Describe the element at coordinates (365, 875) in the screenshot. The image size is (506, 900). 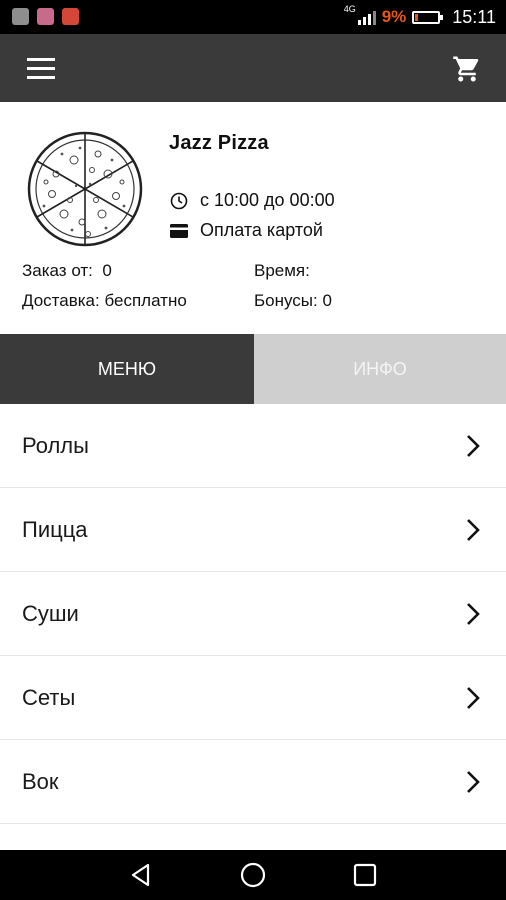
I see `recent-apps-icon` at that location.